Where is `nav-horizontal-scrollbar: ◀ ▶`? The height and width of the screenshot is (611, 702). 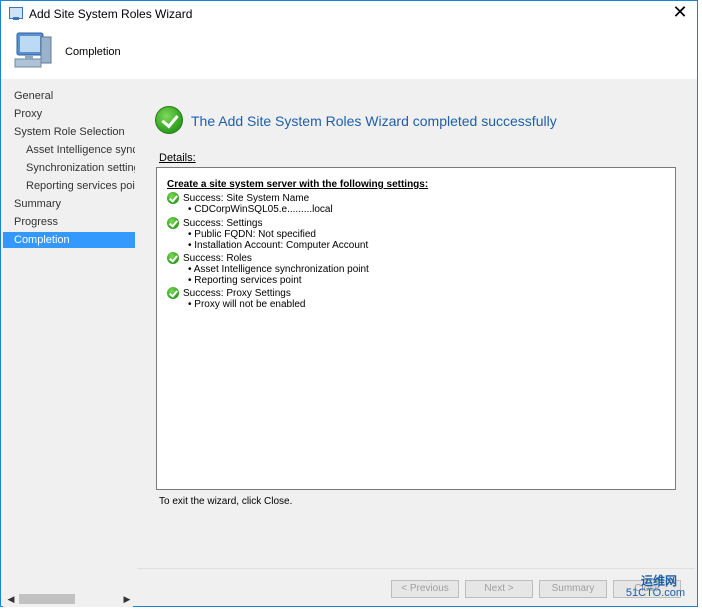
nav-horizontal-scrollbar: ◀ ▶ is located at coordinates (68, 599).